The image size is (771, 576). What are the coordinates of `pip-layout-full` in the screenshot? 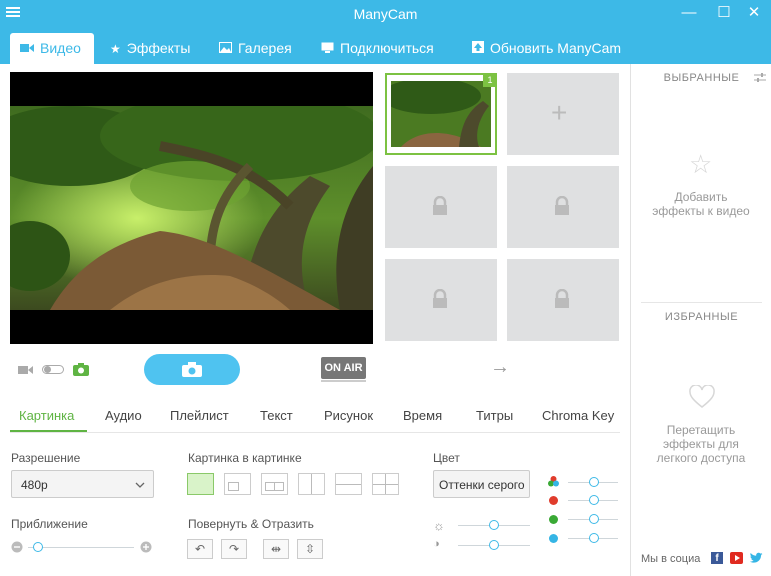 It's located at (200, 484).